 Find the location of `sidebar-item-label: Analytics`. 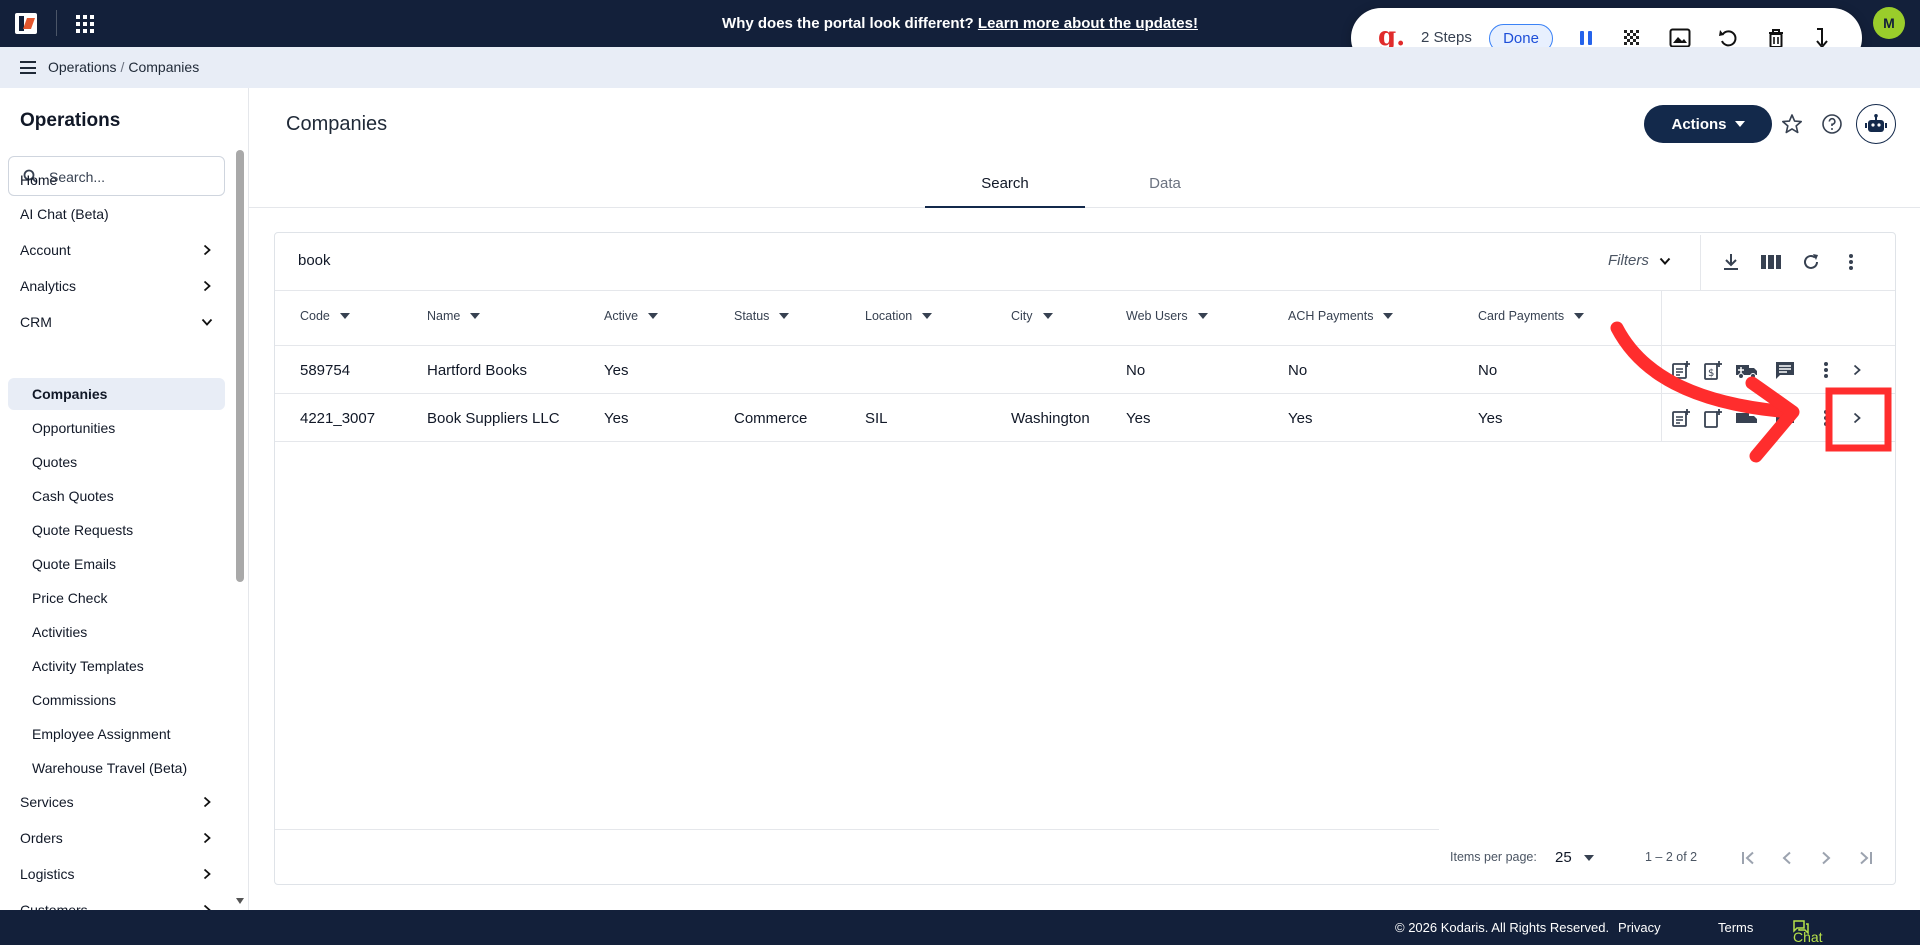

sidebar-item-label: Analytics is located at coordinates (48, 286).